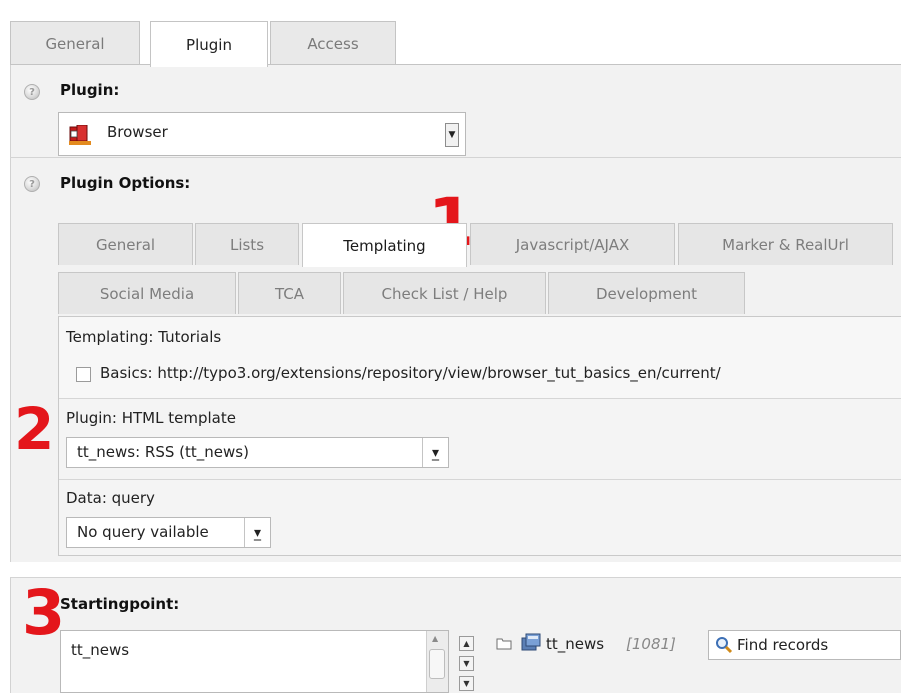 This screenshot has height=693, width=901. Describe the element at coordinates (147, 293) in the screenshot. I see `tab-options-social-media: Social Media` at that location.